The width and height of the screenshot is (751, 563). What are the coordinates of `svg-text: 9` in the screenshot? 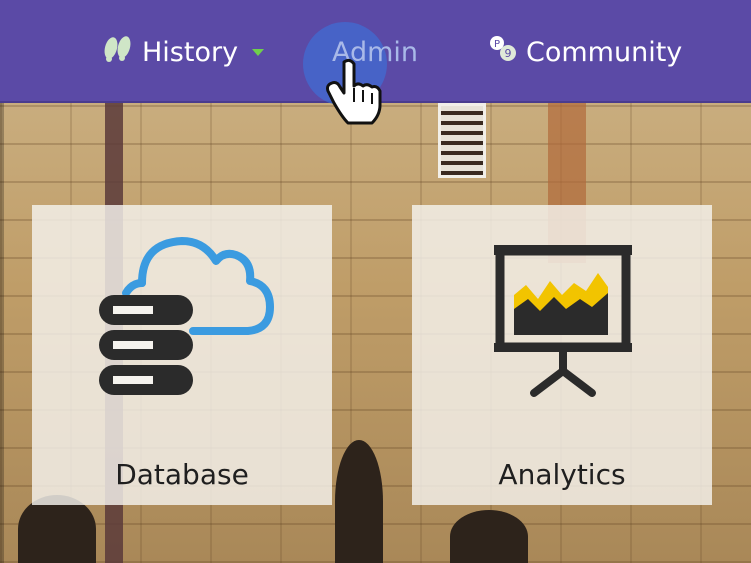 It's located at (508, 53).